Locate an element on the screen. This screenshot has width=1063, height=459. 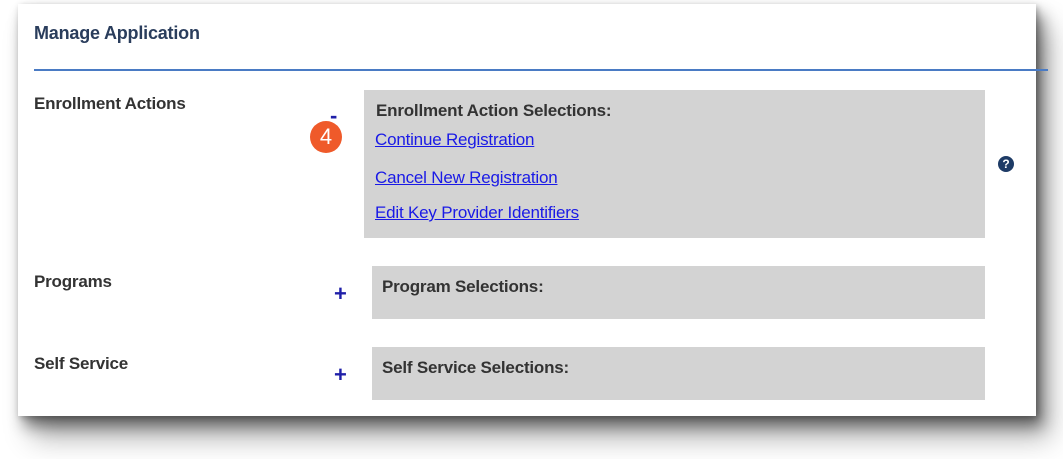
programs-label: Programs is located at coordinates (73, 281).